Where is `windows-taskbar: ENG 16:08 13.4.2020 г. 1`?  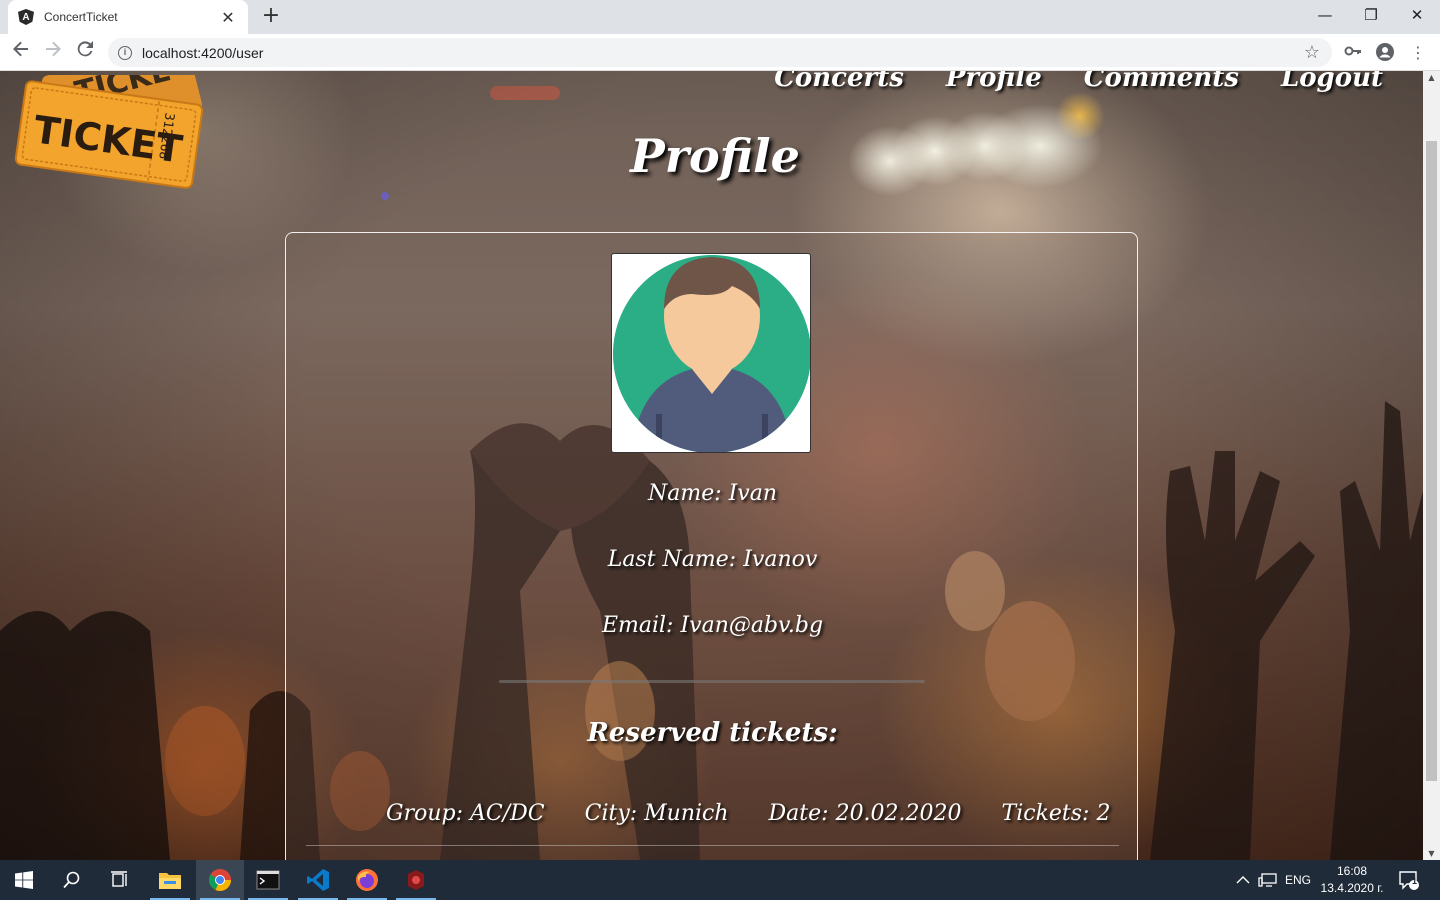
windows-taskbar: ENG 16:08 13.4.2020 г. 1 is located at coordinates (720, 880).